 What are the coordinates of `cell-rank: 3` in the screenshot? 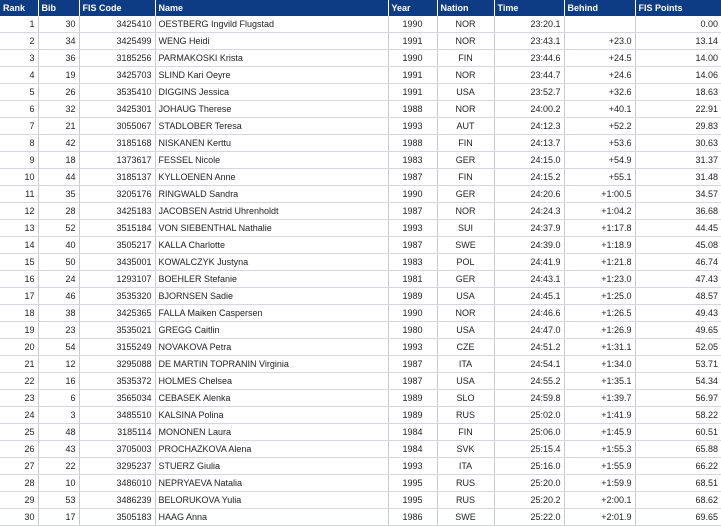 It's located at (19, 58).